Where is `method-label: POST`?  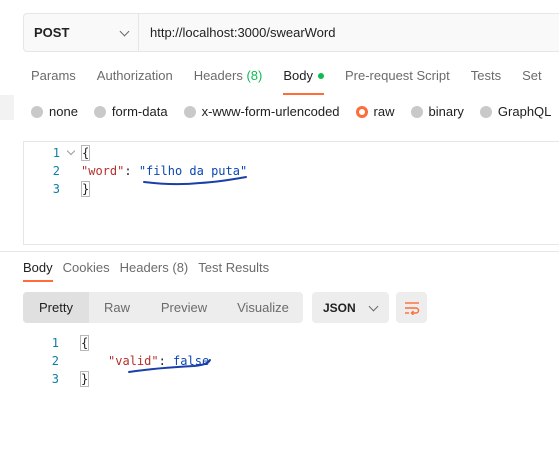 method-label: POST is located at coordinates (52, 32).